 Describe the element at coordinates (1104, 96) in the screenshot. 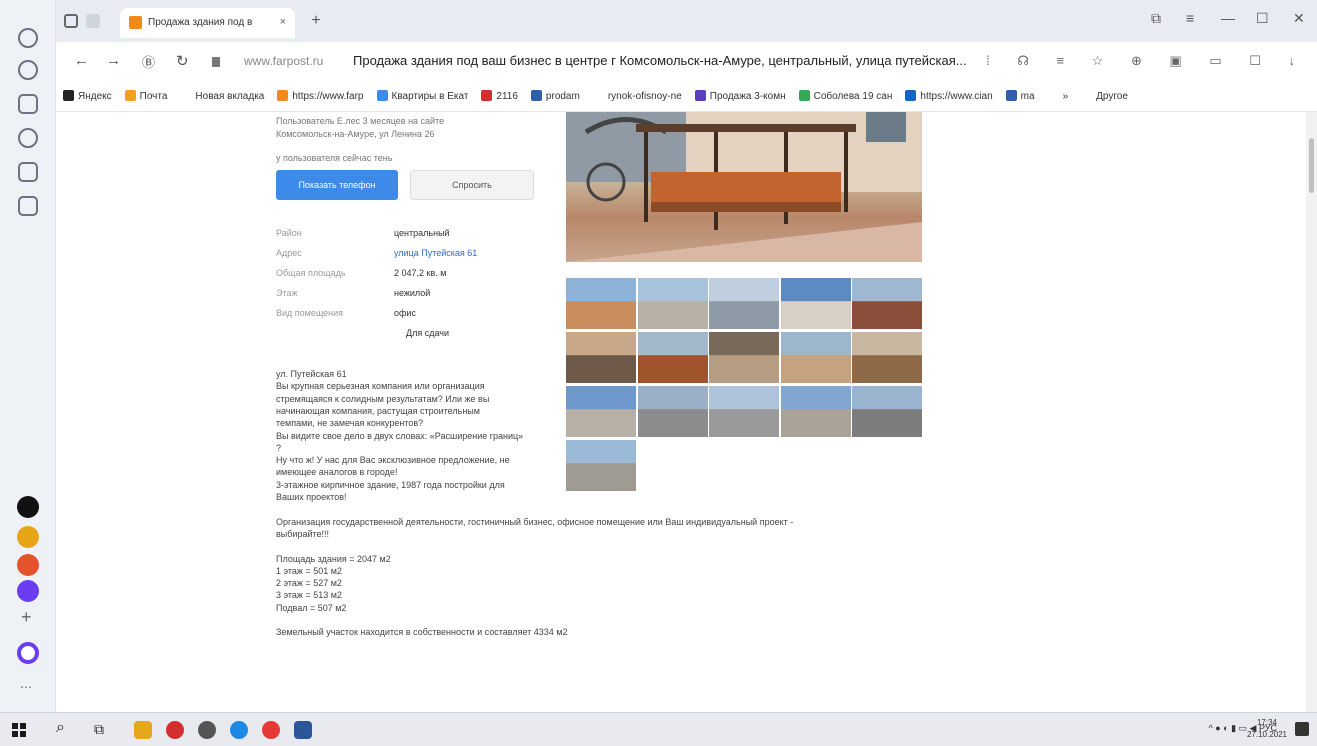

I see `bookmark-item: Другое` at that location.